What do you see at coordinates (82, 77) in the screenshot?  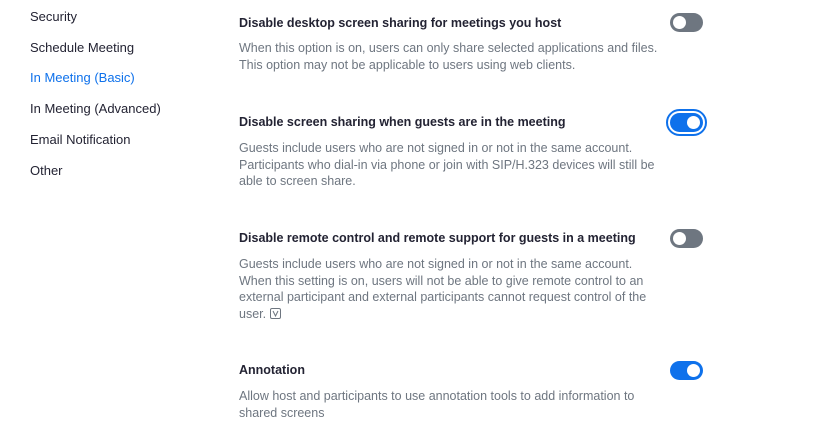 I see `sidebar-item-in-meeting-basic: In Meeting (Basic)` at bounding box center [82, 77].